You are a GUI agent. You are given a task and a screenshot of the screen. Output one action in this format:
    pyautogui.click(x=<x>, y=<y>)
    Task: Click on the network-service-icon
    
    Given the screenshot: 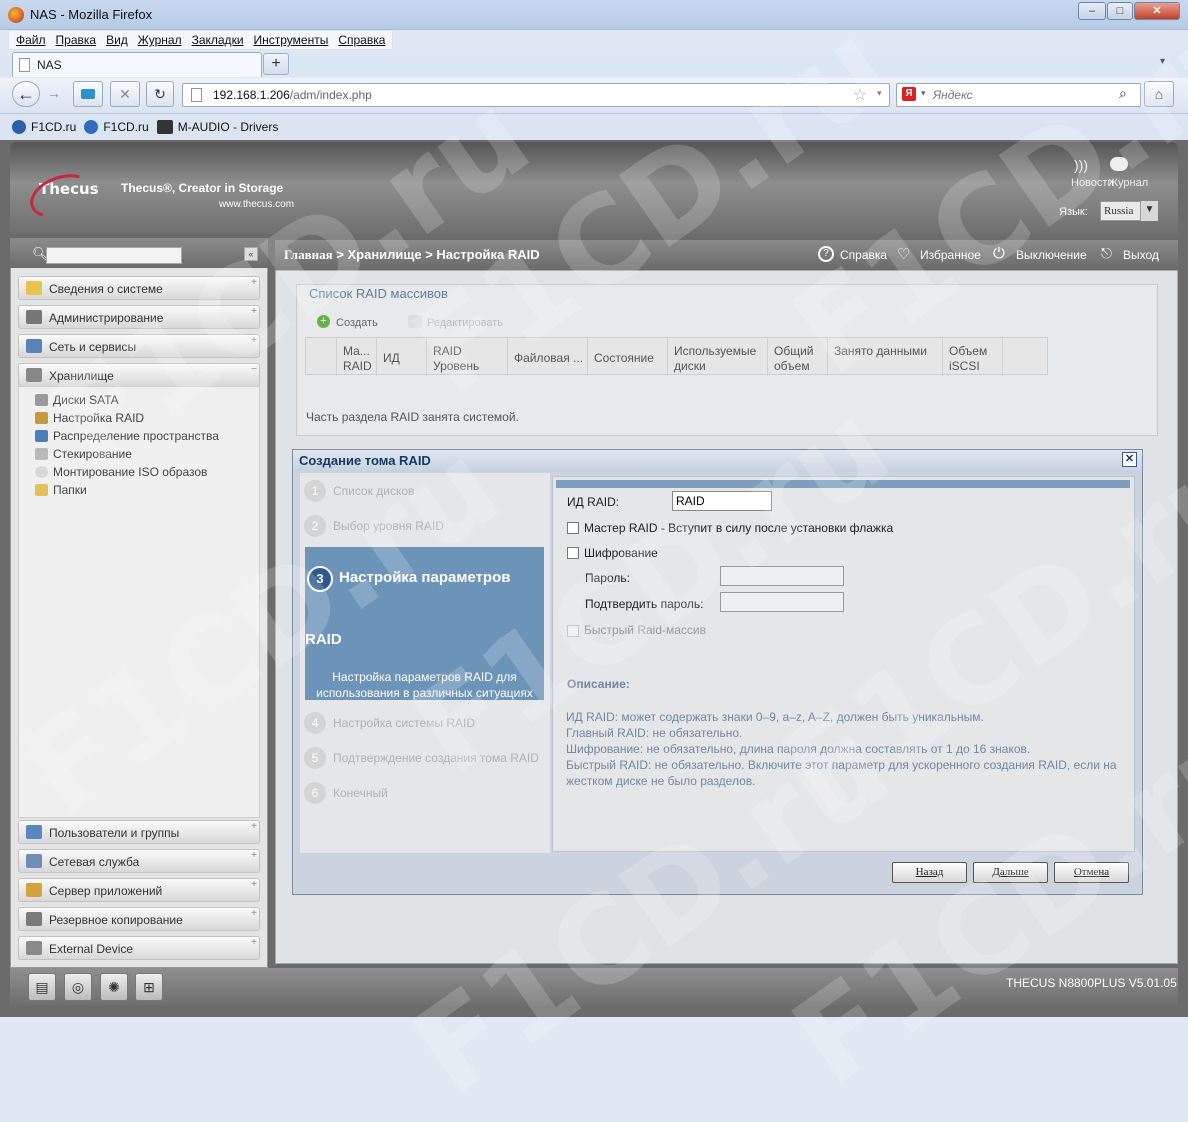 What is the action you would take?
    pyautogui.click(x=34, y=861)
    